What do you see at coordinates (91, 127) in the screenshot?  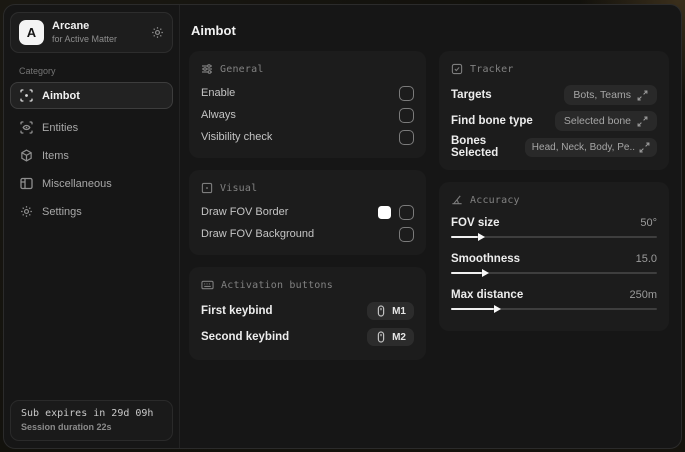 I see `sidebar-item-entities: Entities` at bounding box center [91, 127].